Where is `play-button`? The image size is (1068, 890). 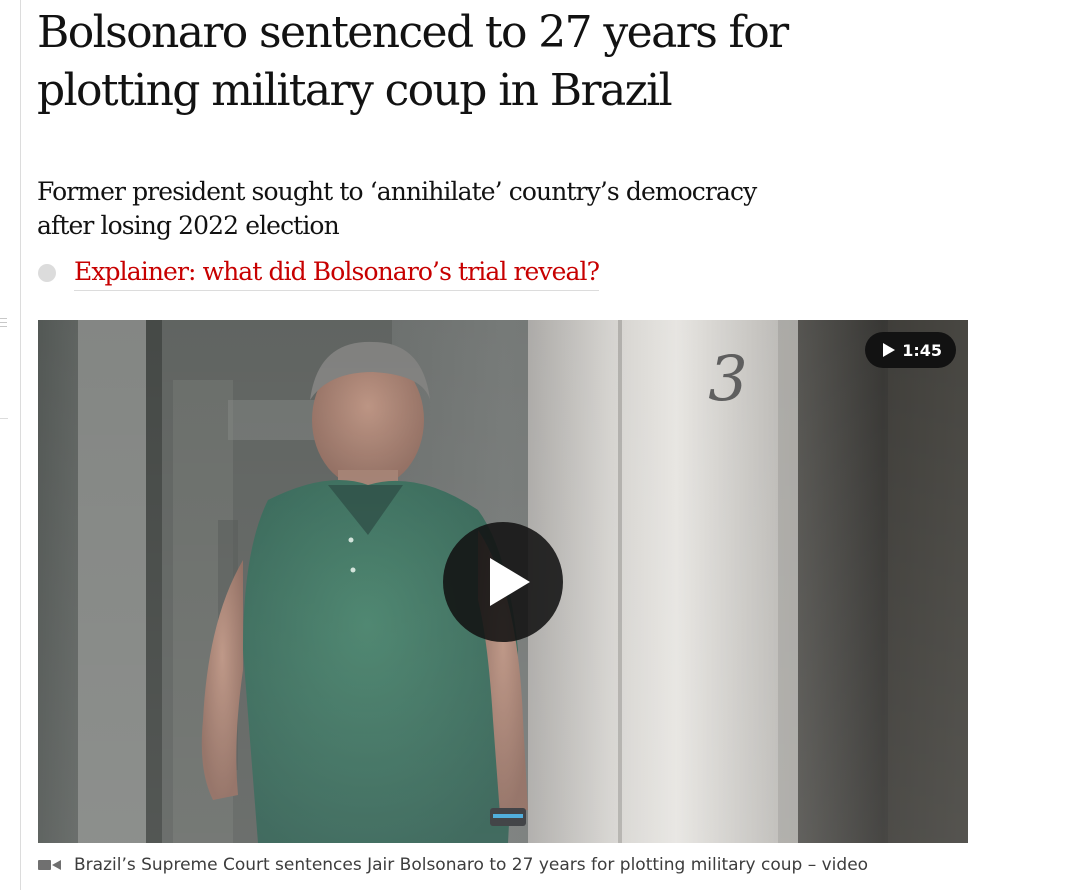
play-button is located at coordinates (503, 582).